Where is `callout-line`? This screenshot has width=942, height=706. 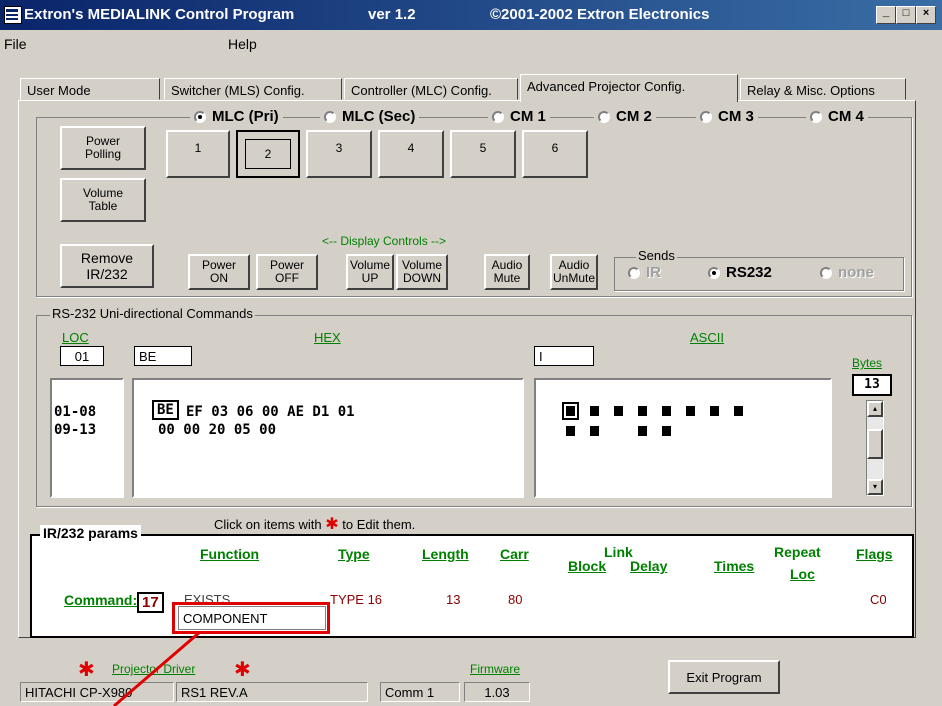 callout-line is located at coordinates (157, 668).